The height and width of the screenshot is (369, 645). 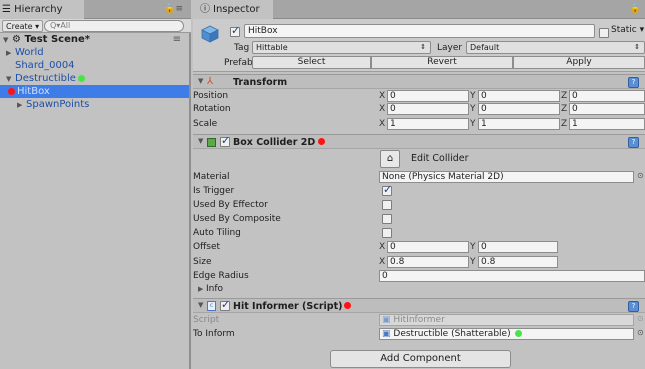 I want to click on hit-informer-enabled-checkbox, so click(x=225, y=304).